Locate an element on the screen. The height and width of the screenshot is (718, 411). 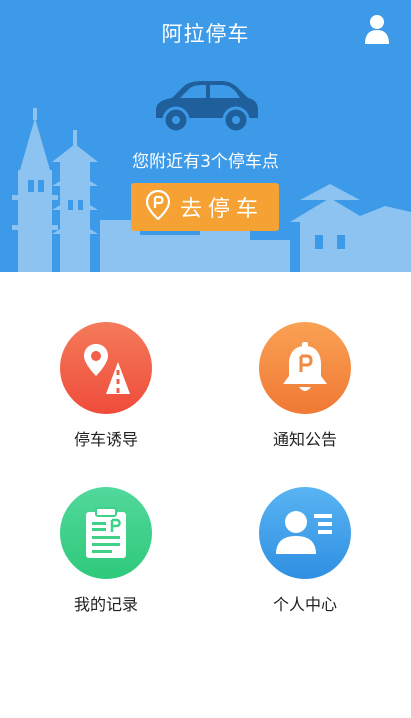
menu-label: 个人中心 is located at coordinates (304, 604).